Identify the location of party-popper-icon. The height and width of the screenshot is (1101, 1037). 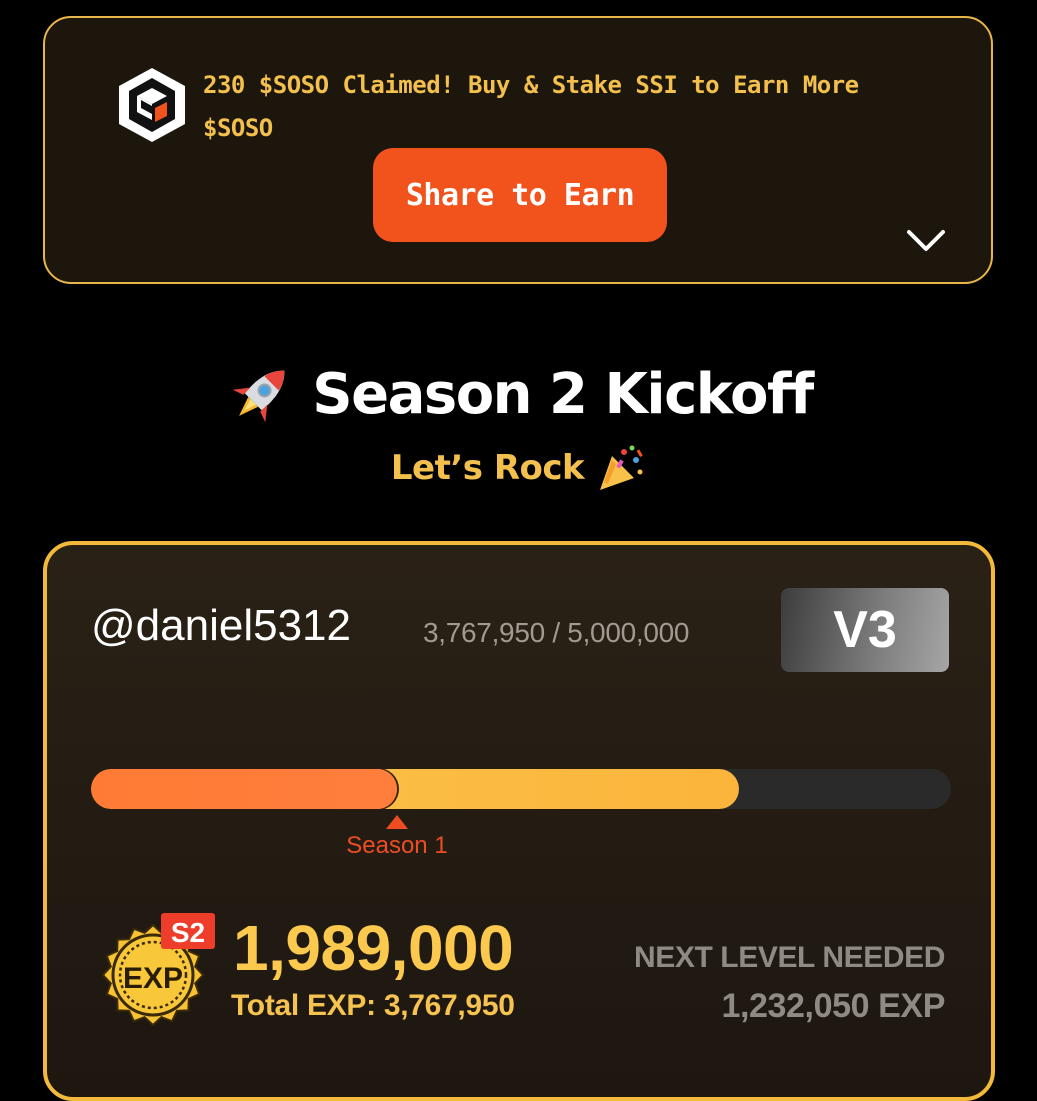
(621, 467).